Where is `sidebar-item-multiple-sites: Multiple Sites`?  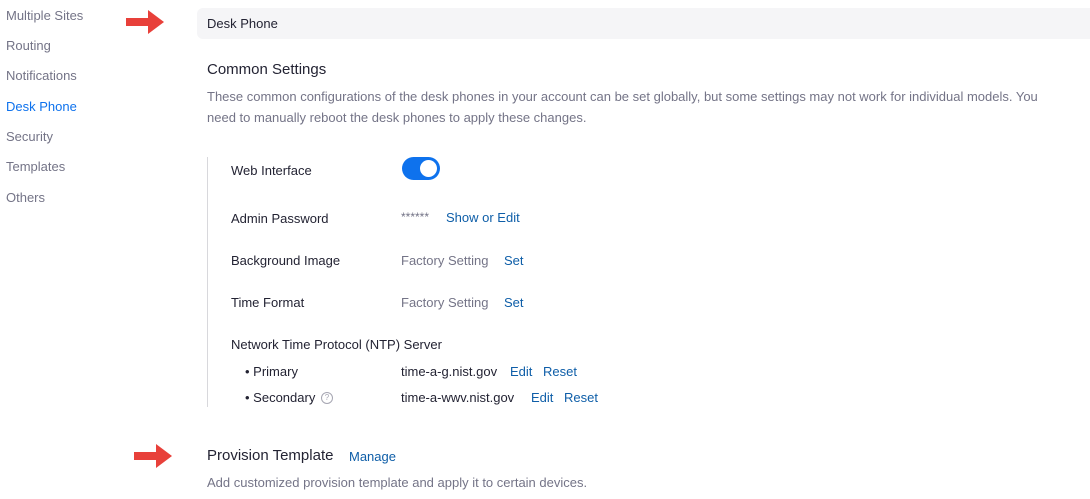
sidebar-item-multiple-sites: Multiple Sites is located at coordinates (44, 15).